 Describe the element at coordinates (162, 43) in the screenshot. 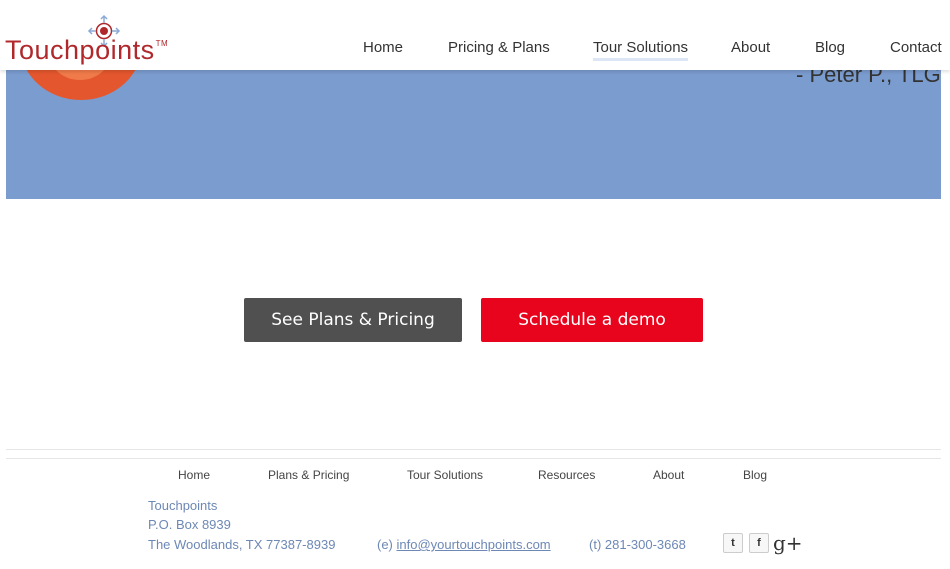

I see `logo-trademark: TM` at that location.